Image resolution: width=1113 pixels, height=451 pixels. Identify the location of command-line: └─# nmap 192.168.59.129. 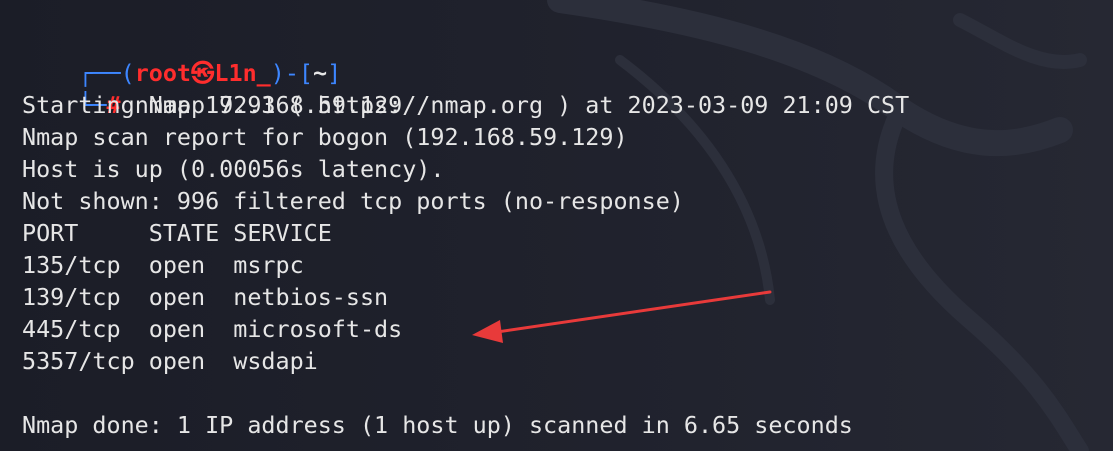
(212, 88).